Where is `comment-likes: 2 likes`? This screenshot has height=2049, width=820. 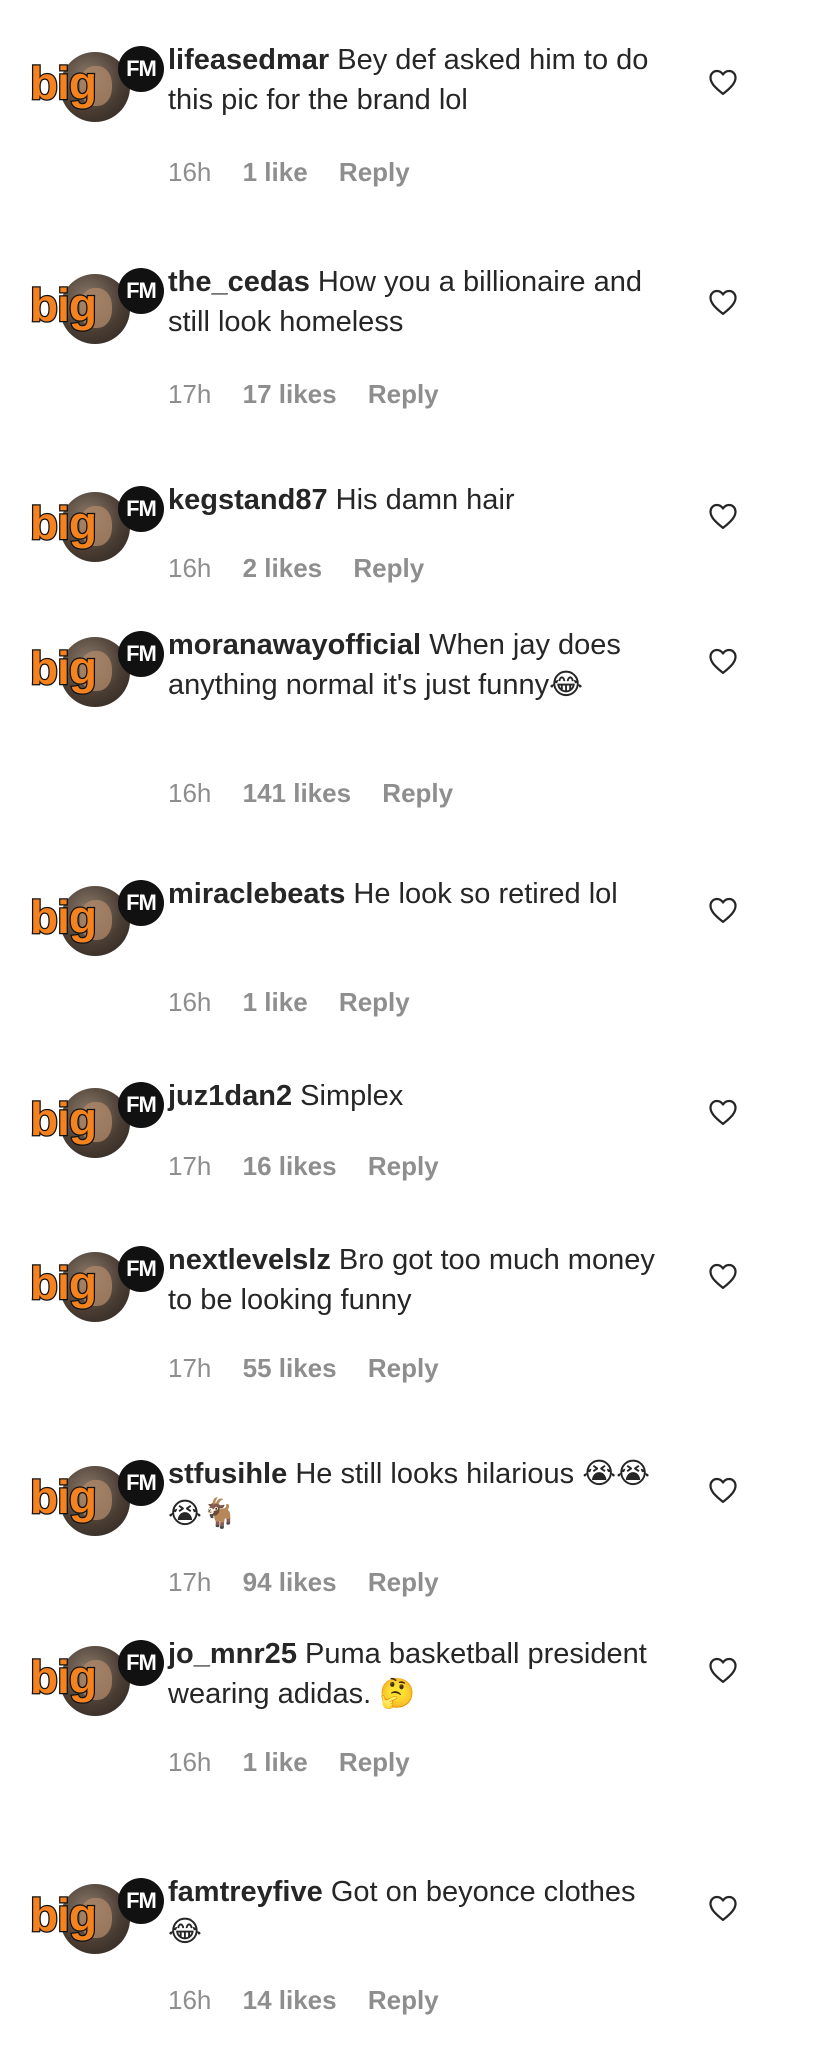 comment-likes: 2 likes is located at coordinates (283, 568).